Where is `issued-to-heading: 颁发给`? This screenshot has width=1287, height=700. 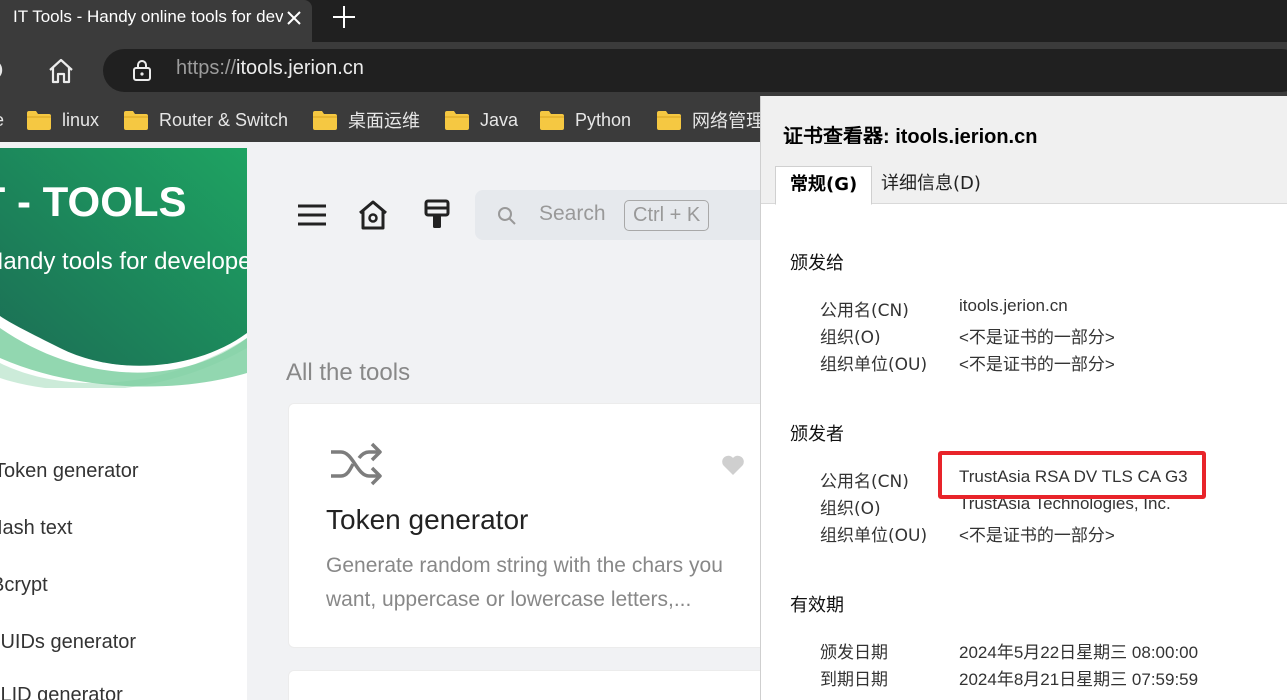 issued-to-heading: 颁发给 is located at coordinates (817, 263).